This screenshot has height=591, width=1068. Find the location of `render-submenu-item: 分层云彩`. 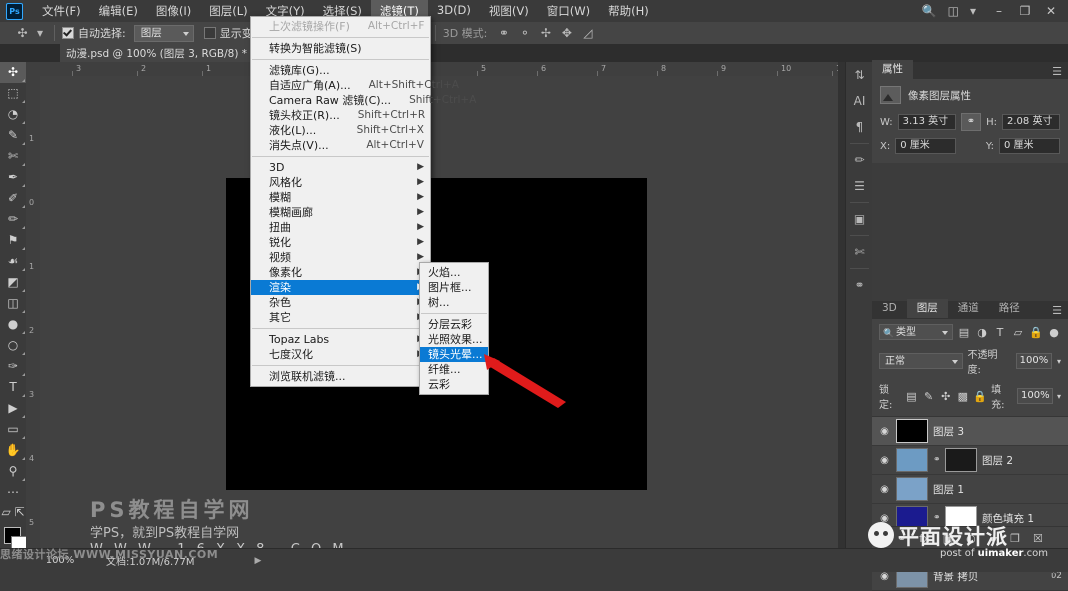

render-submenu-item: 分层云彩 is located at coordinates (454, 324).